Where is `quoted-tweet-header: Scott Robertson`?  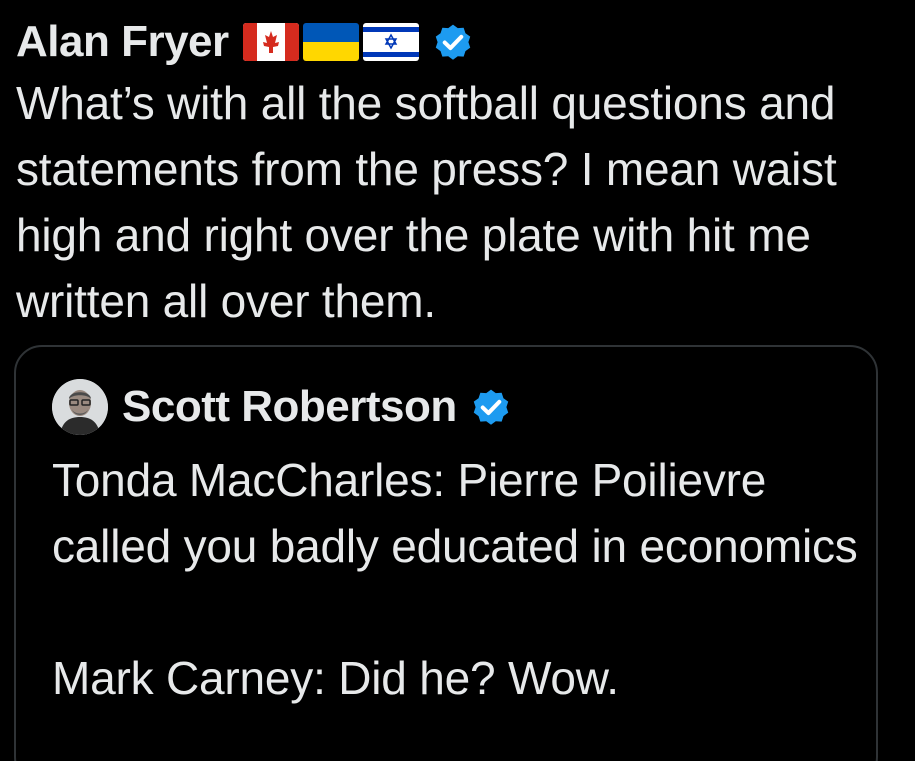 quoted-tweet-header: Scott Robertson is located at coordinates (282, 407).